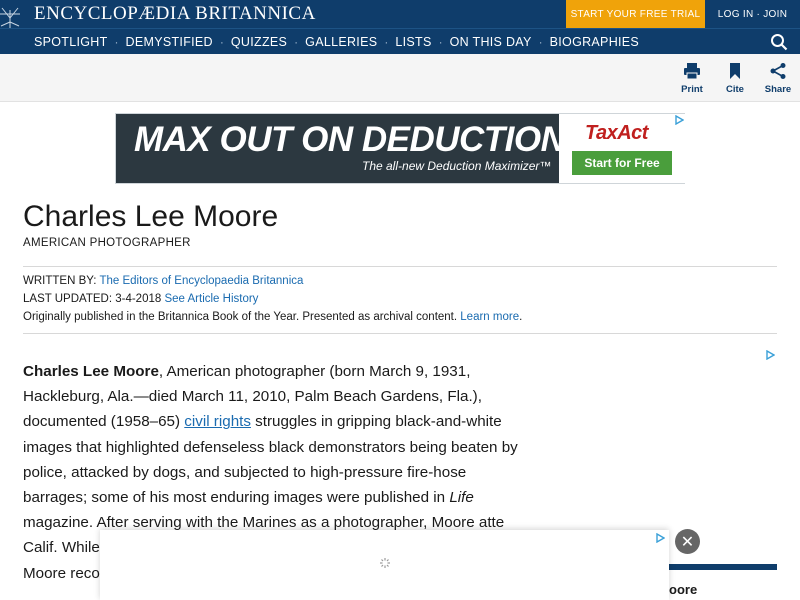 This screenshot has height=600, width=800. What do you see at coordinates (635, 14) in the screenshot?
I see `free-trial-button: START YOUR FREE TRIAL` at bounding box center [635, 14].